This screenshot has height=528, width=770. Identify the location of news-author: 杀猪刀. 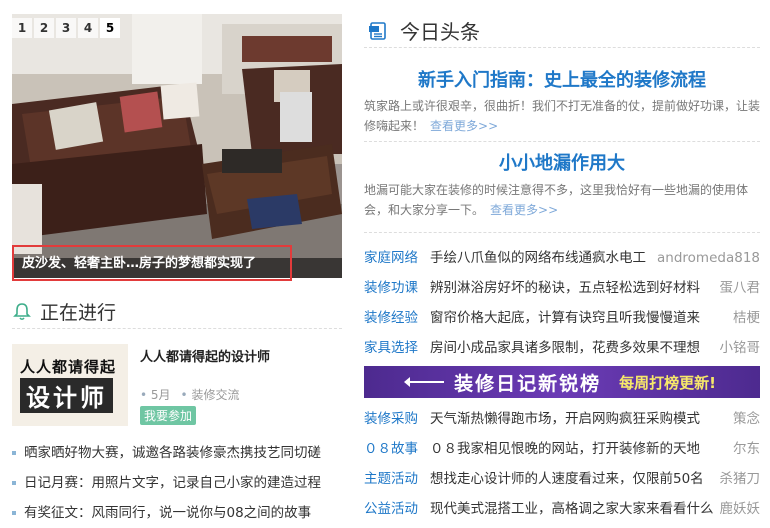
(736, 479).